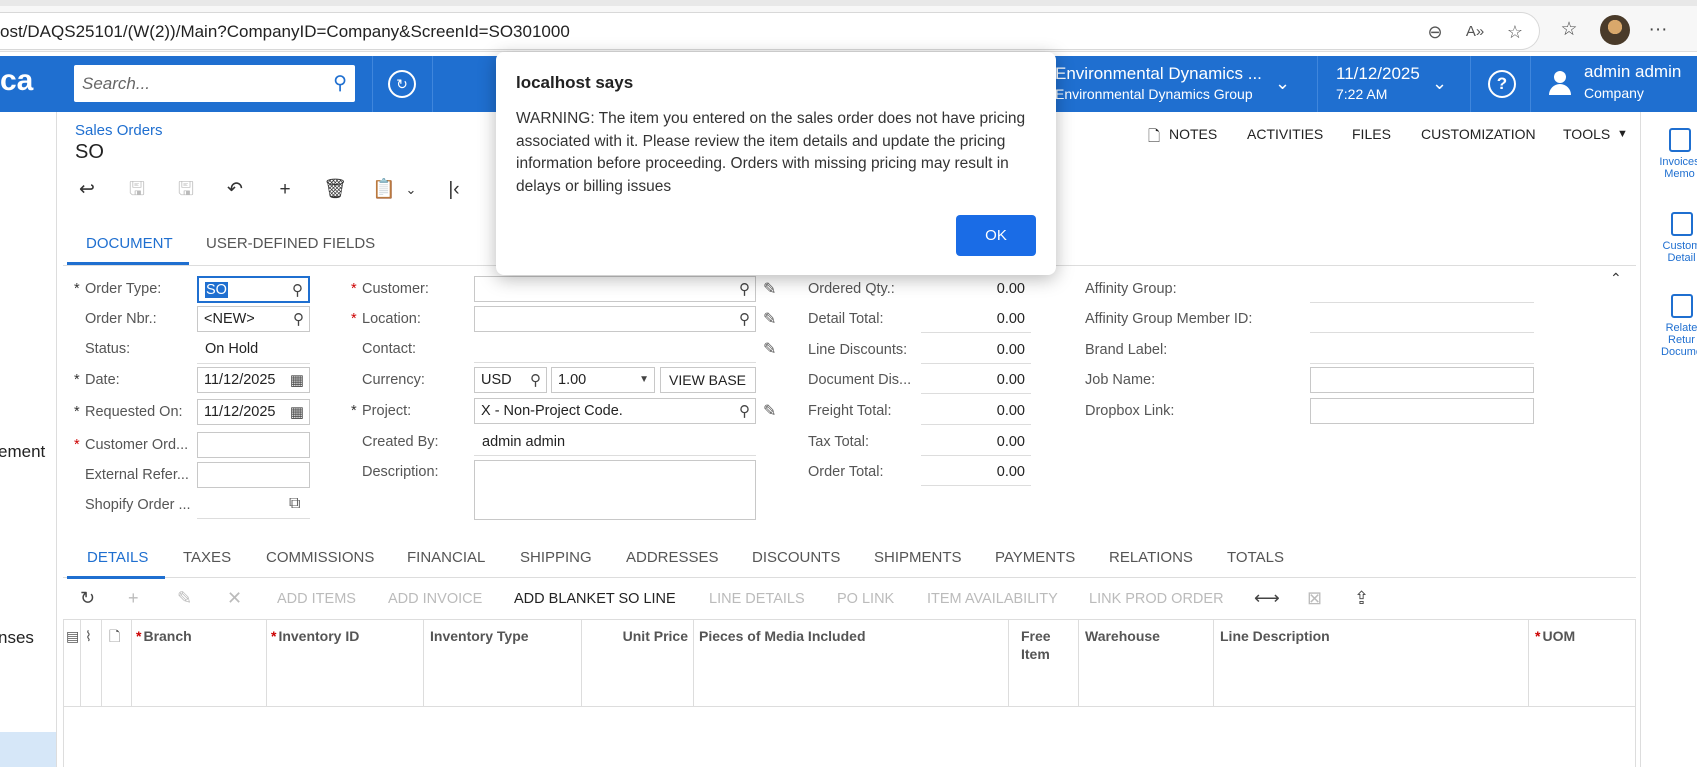  What do you see at coordinates (1255, 557) in the screenshot?
I see `tab-totals: TOTALS` at bounding box center [1255, 557].